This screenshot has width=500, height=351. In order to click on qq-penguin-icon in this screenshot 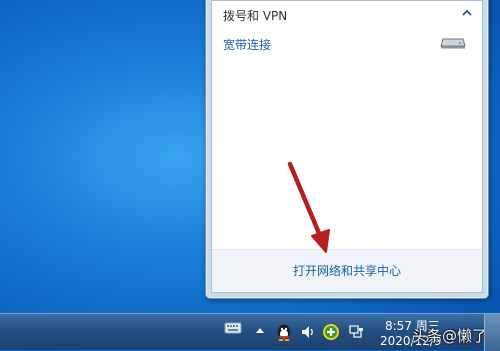, I will do `click(284, 332)`.